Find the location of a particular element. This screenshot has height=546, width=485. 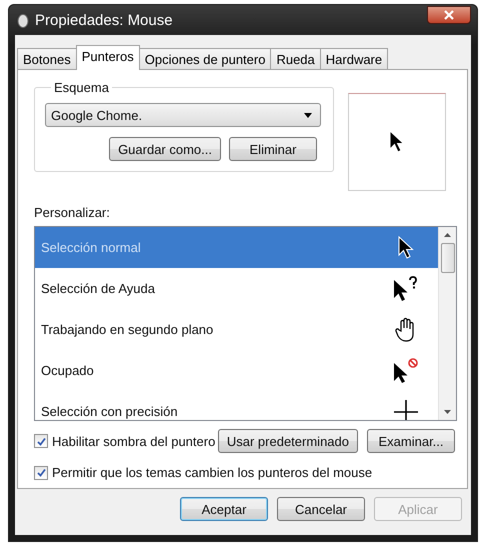

customize-label: Personalizar: is located at coordinates (72, 212).